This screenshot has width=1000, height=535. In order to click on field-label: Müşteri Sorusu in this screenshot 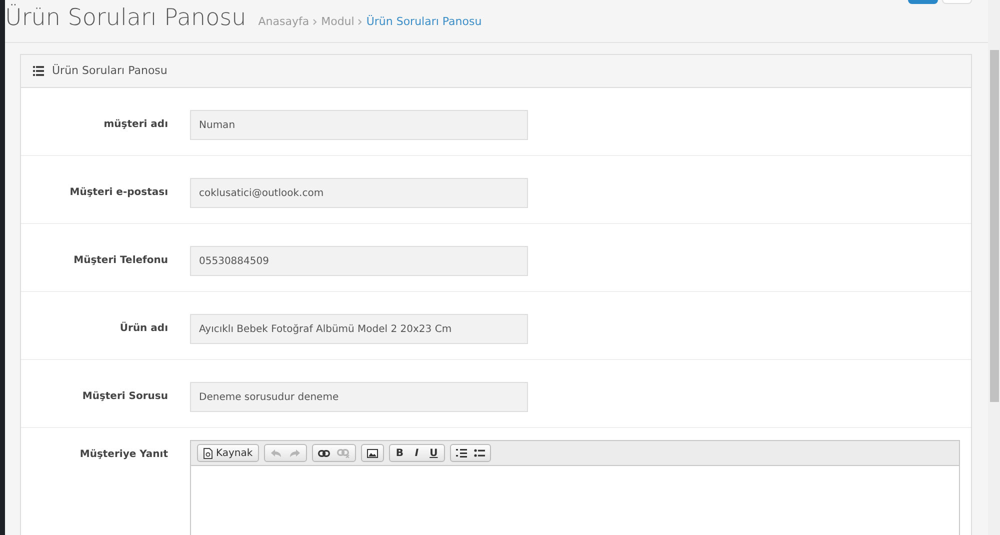, I will do `click(124, 397)`.